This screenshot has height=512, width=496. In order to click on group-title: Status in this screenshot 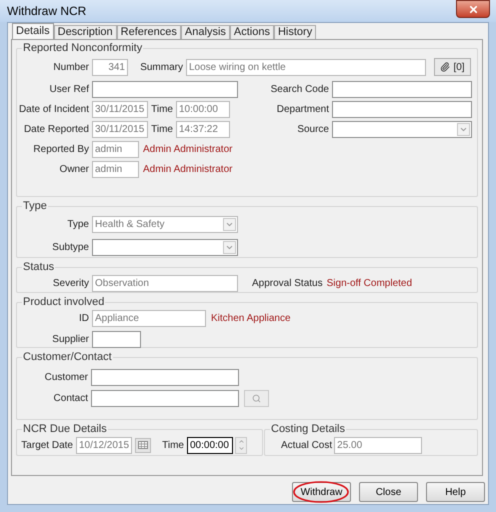, I will do `click(39, 267)`.